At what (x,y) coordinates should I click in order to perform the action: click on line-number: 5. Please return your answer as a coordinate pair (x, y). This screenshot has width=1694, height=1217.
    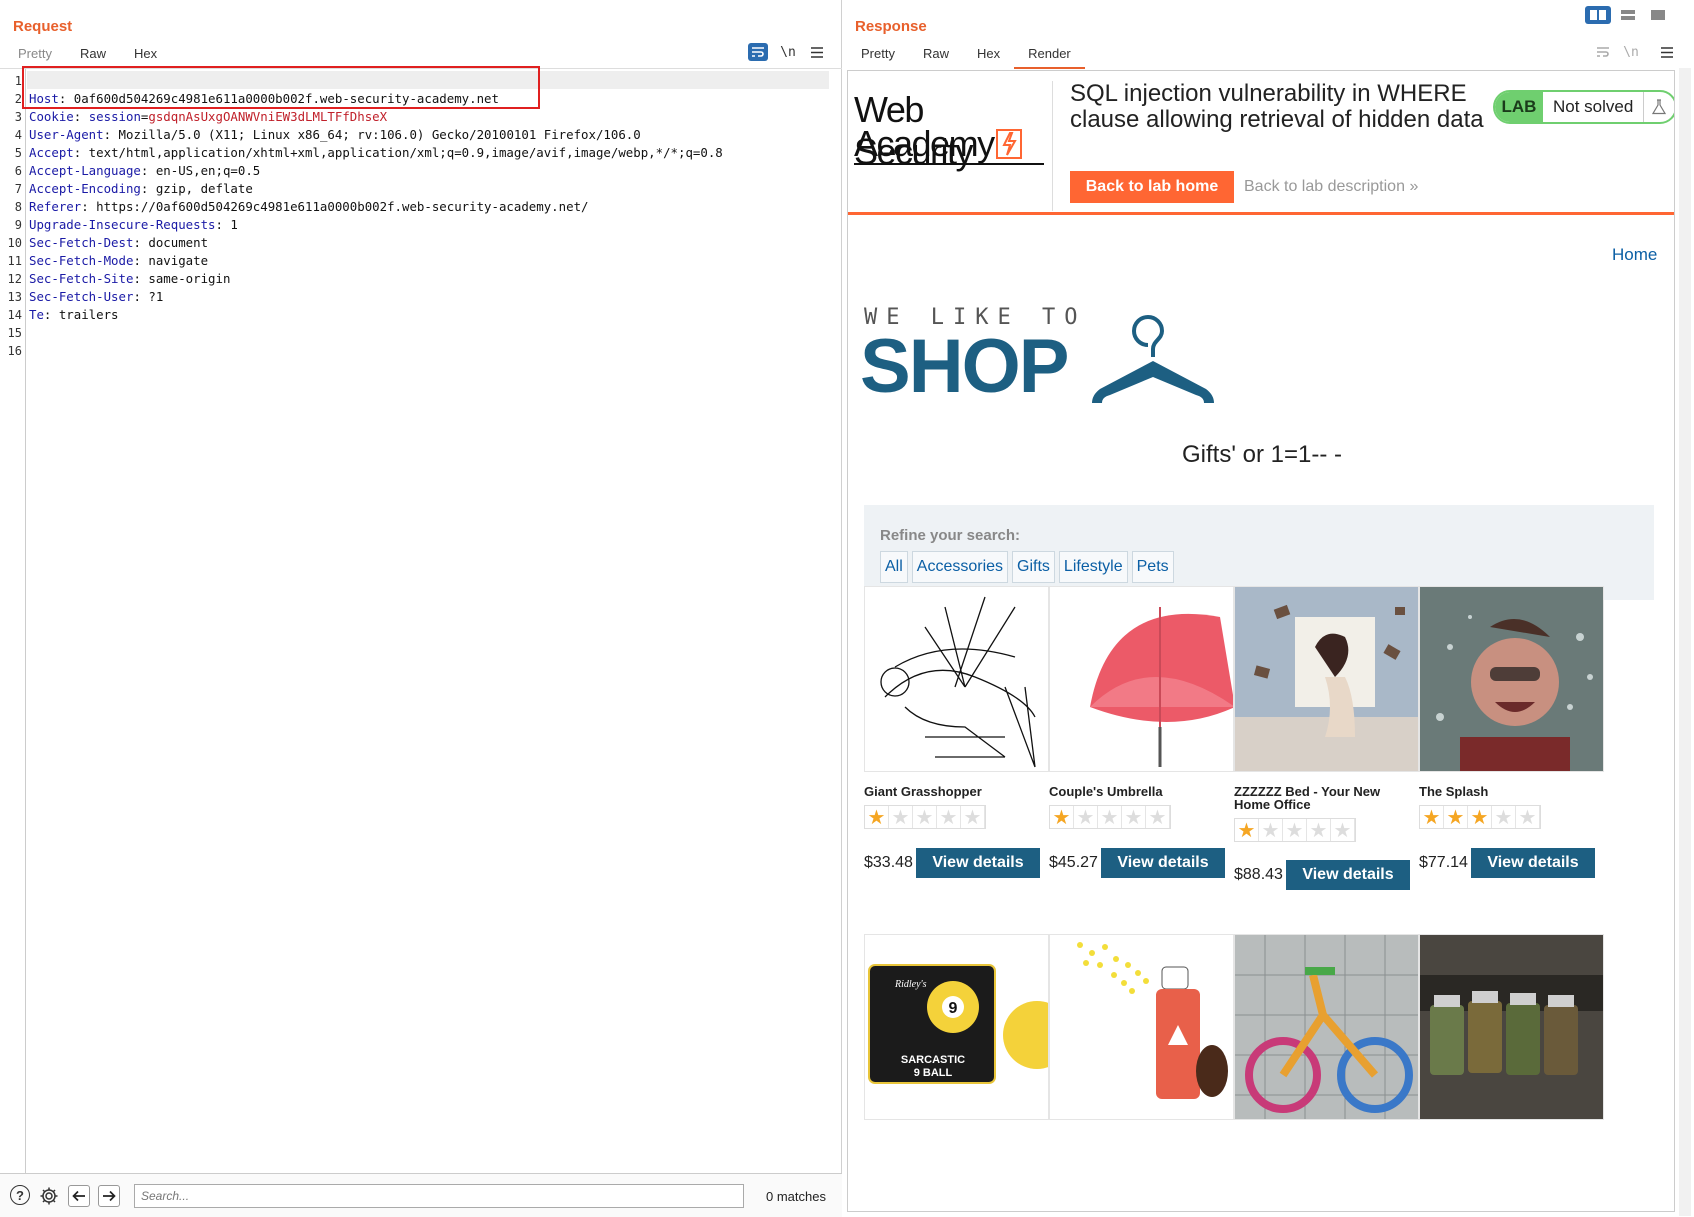
    Looking at the image, I should click on (18, 153).